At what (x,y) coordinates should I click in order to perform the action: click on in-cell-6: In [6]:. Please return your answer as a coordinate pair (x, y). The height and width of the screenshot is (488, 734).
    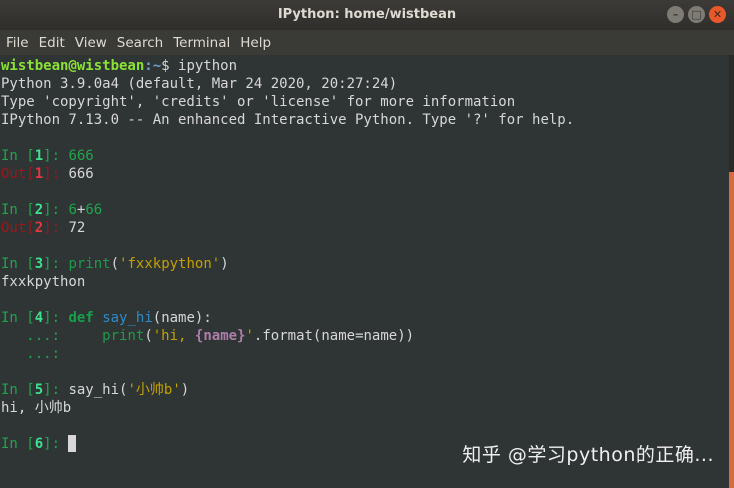
    Looking at the image, I should click on (39, 444).